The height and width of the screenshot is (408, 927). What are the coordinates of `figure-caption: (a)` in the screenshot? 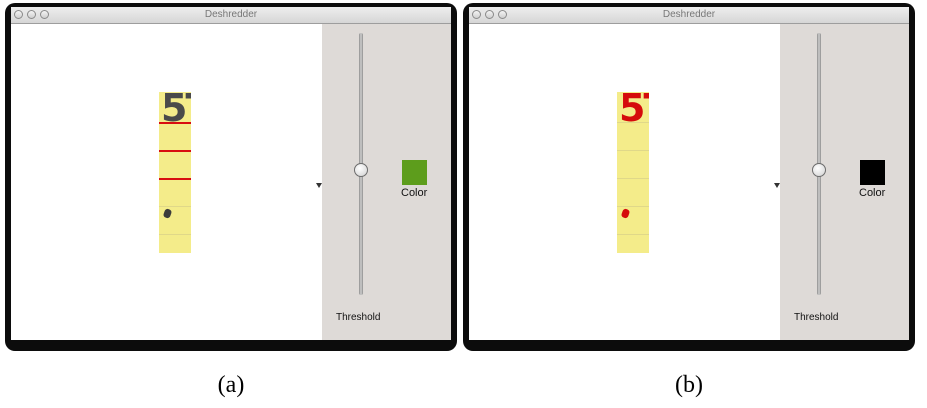 It's located at (231, 385).